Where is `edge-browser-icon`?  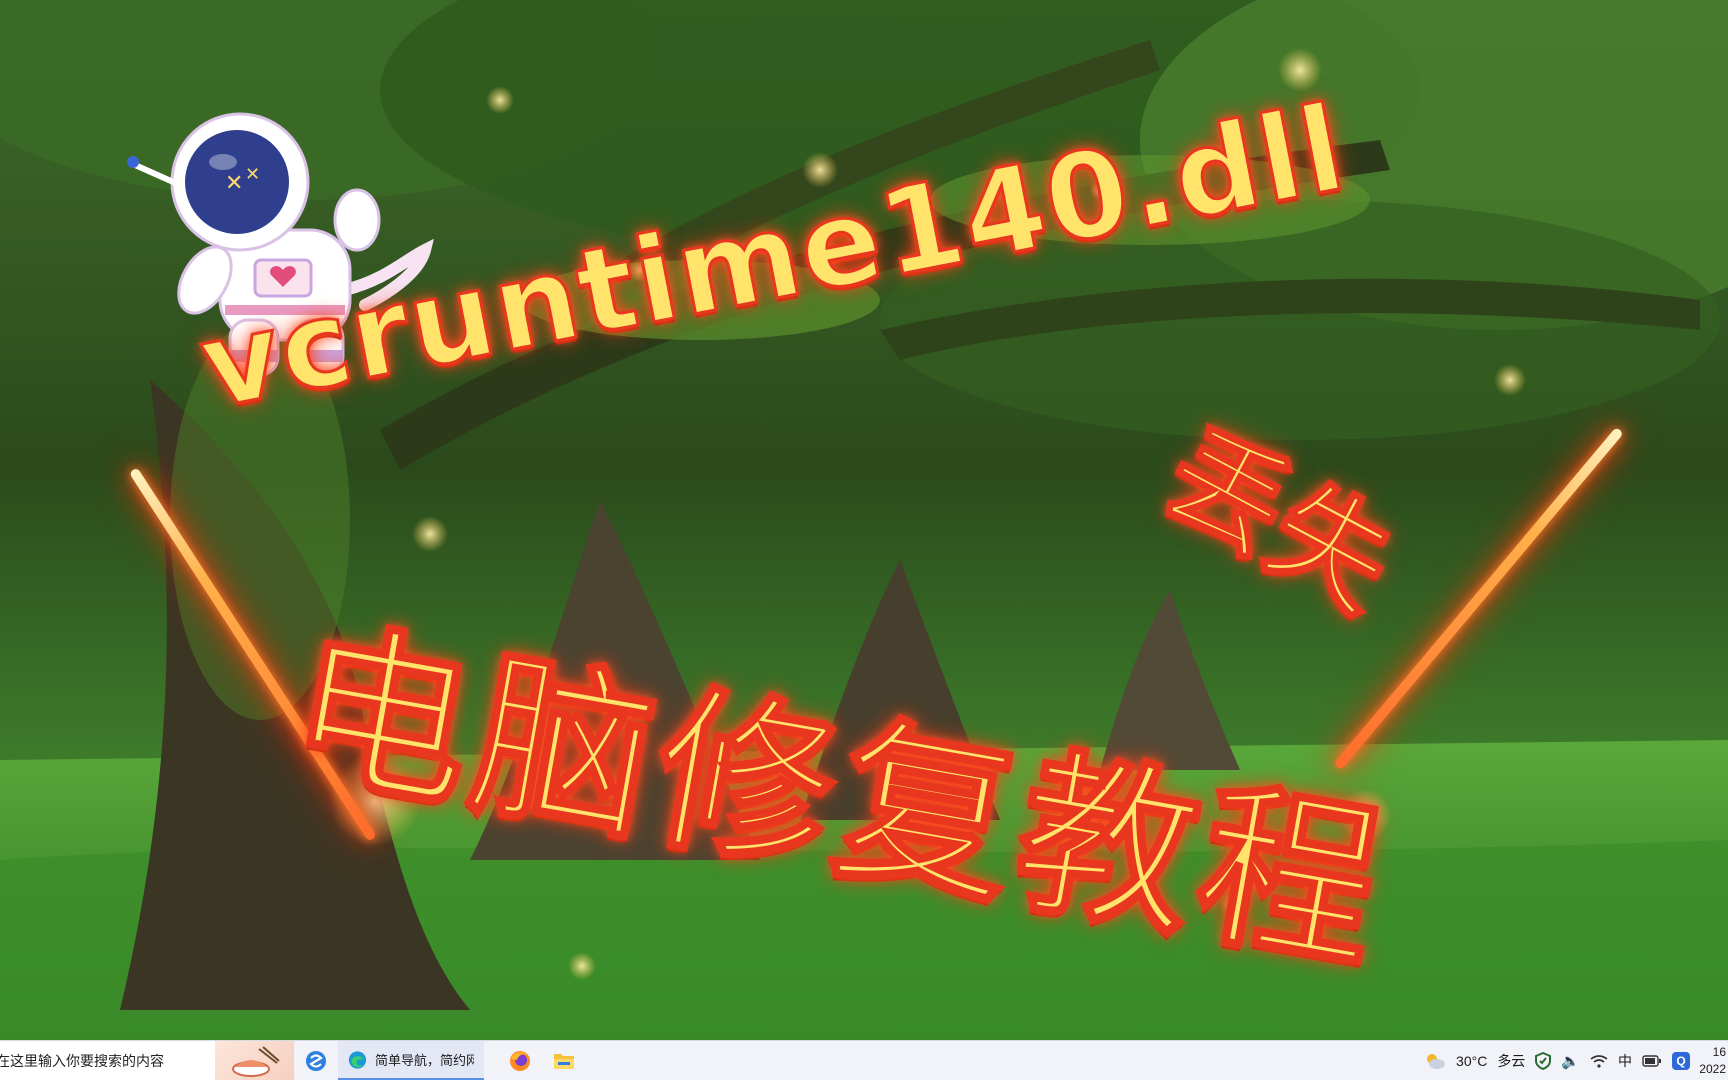 edge-browser-icon is located at coordinates (357, 1059).